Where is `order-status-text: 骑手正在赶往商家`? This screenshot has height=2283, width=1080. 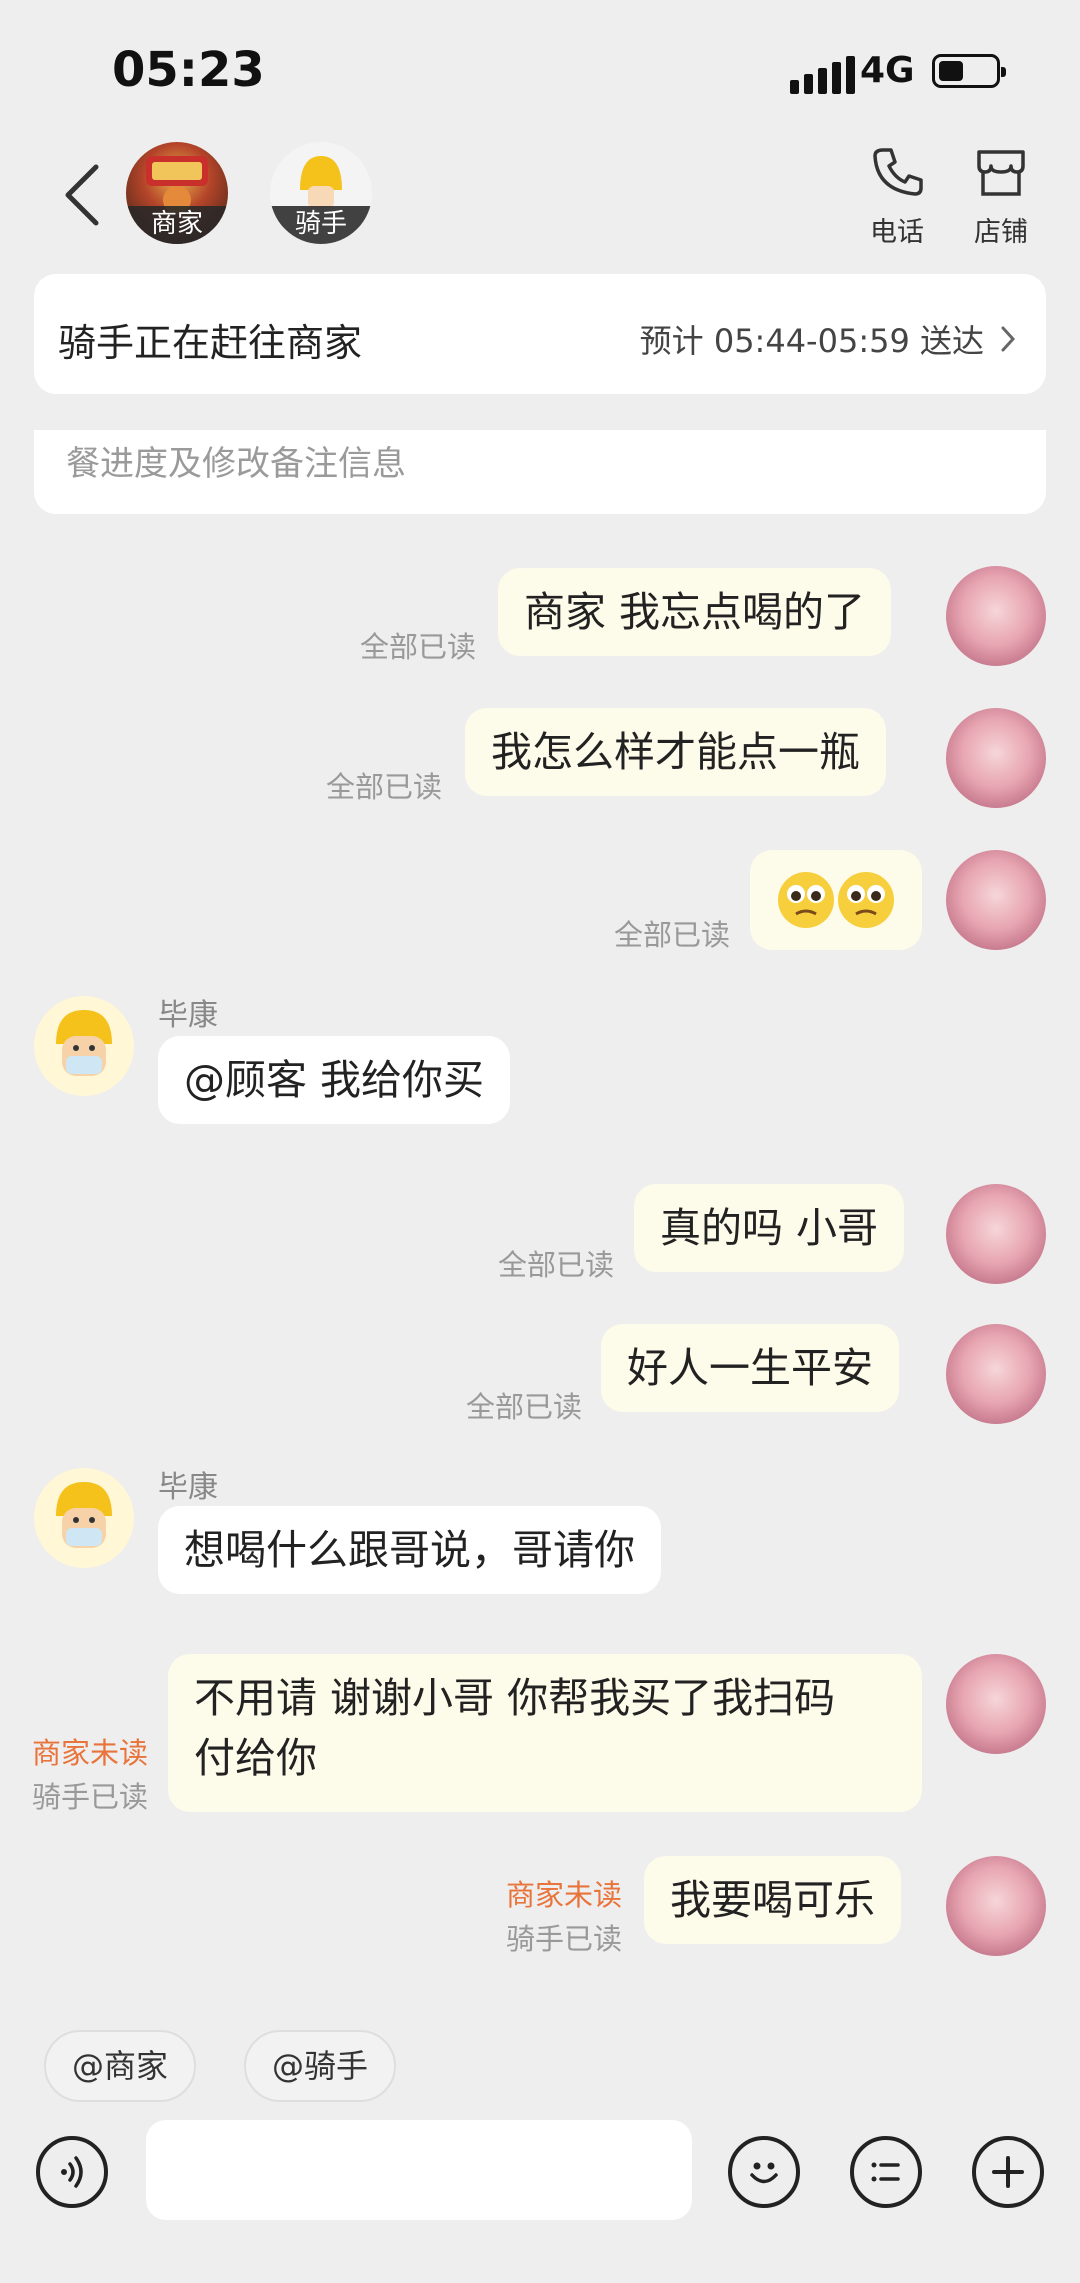
order-status-text: 骑手正在赶往商家 is located at coordinates (210, 343).